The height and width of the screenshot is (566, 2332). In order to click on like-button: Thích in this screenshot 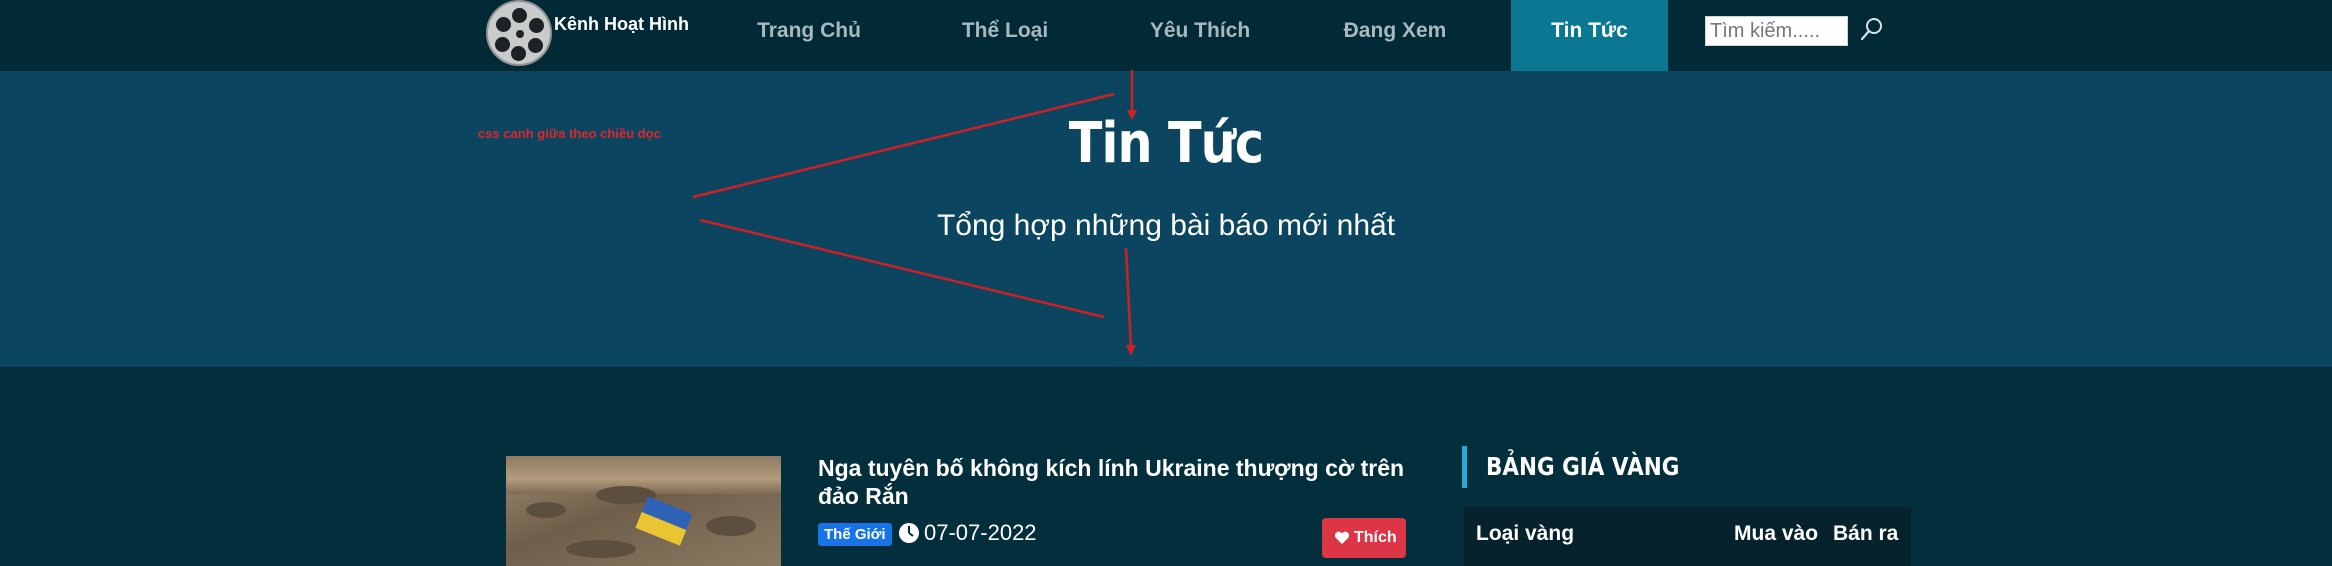, I will do `click(1364, 538)`.